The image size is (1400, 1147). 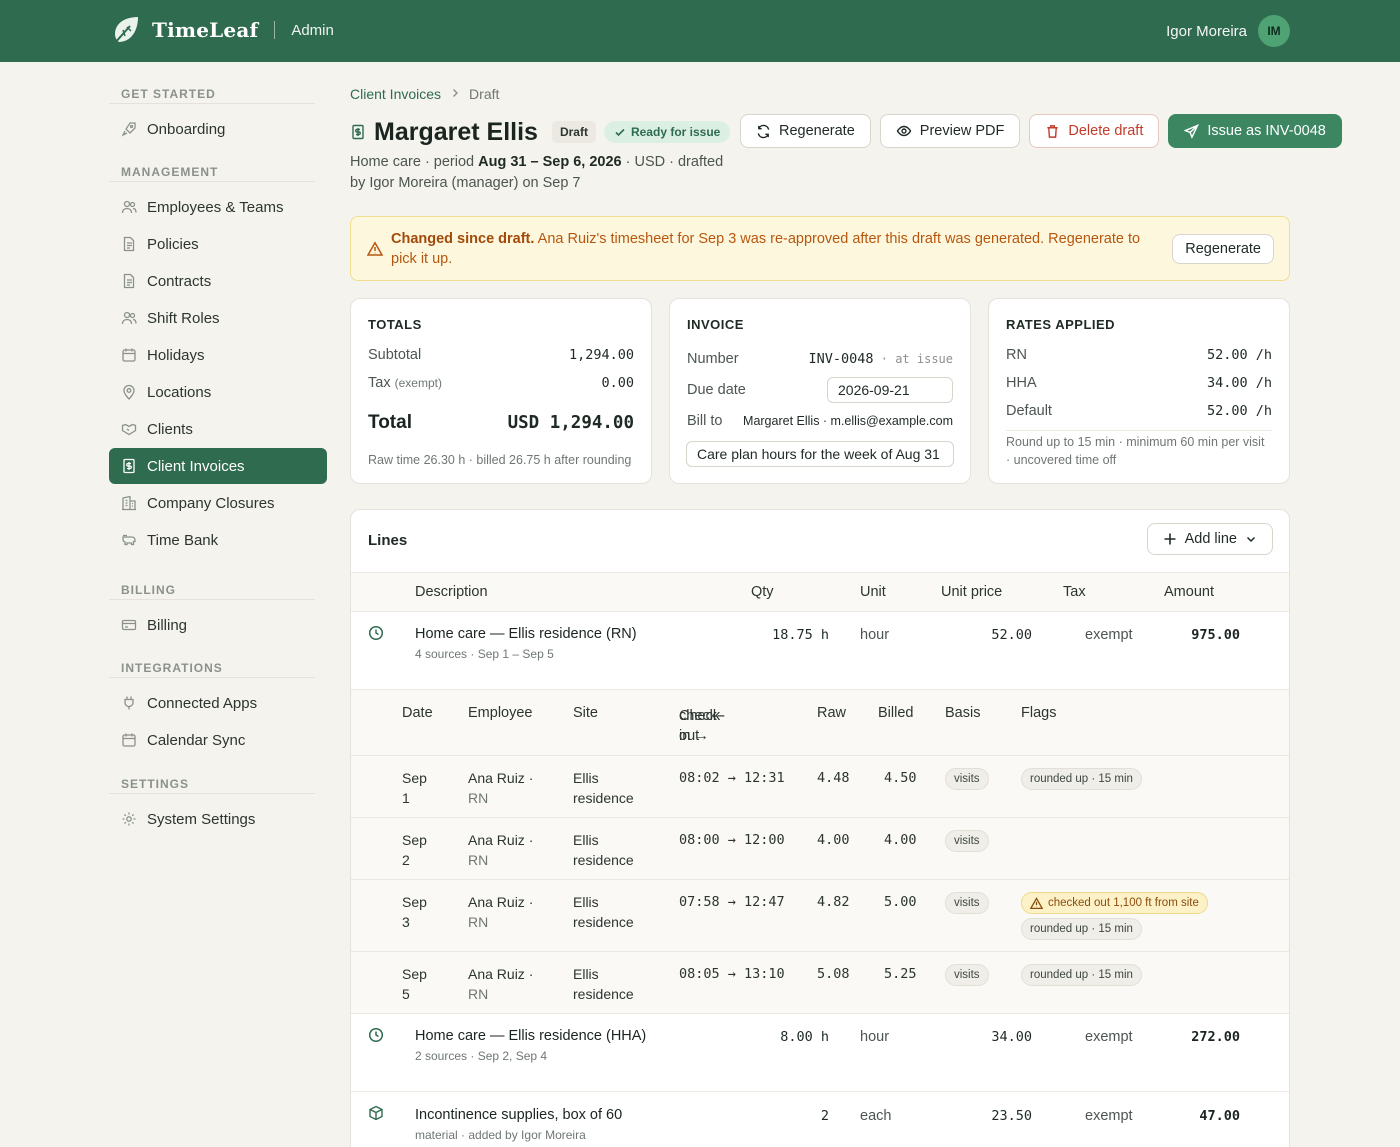 I want to click on sidebar-item-system-settings: System Settings, so click(x=218, y=819).